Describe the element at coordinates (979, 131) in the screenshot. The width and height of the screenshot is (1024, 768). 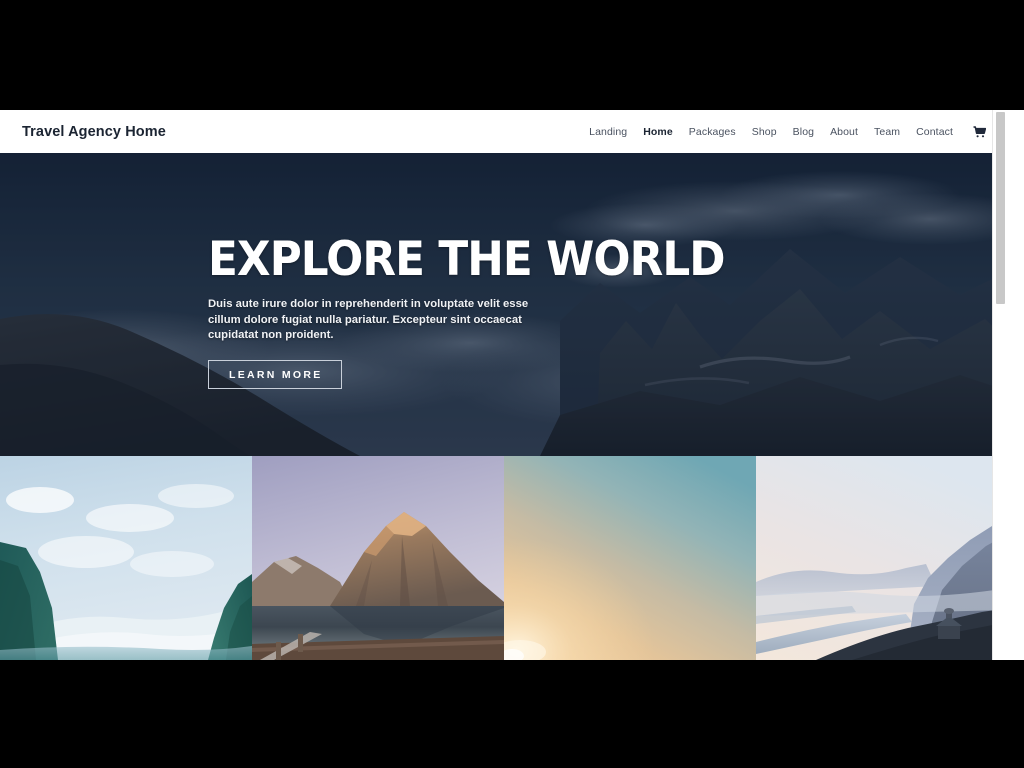
I see `shopping-cart-icon` at that location.